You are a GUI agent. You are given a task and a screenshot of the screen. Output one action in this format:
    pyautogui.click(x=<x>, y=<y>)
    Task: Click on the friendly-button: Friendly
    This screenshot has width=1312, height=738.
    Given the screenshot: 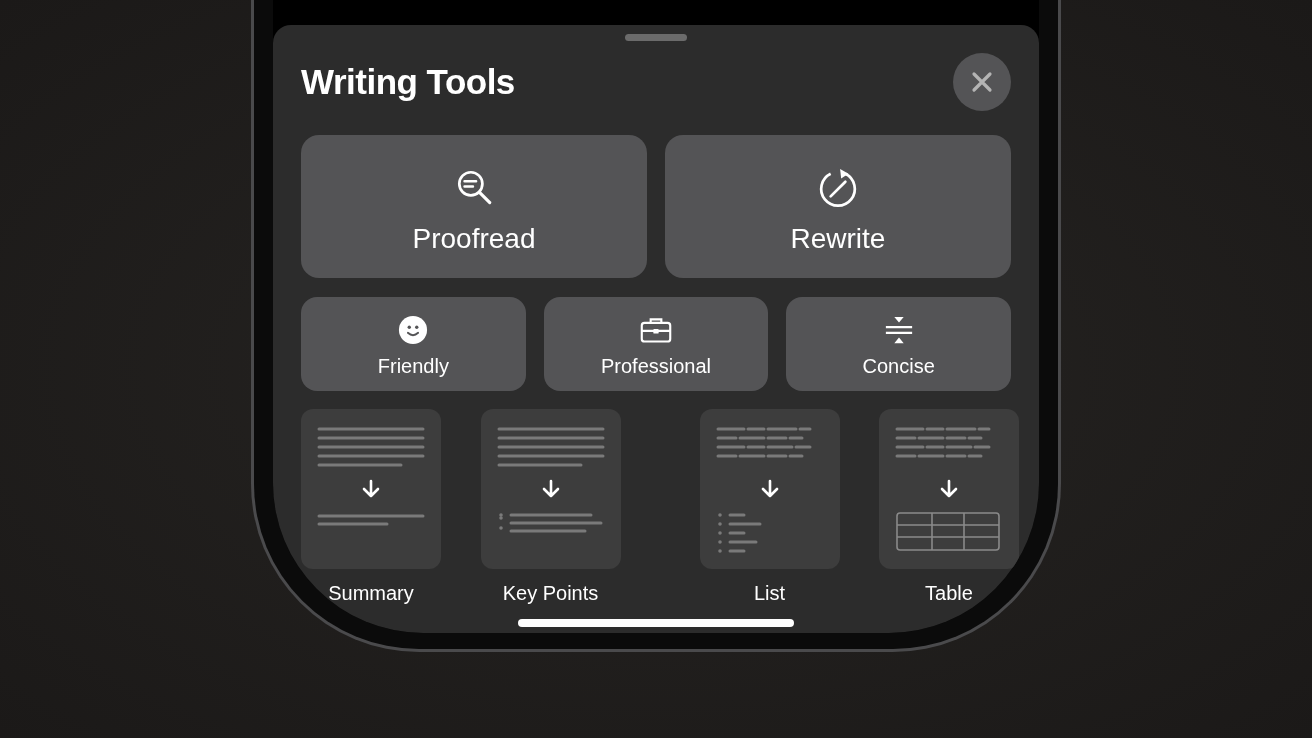 What is the action you would take?
    pyautogui.click(x=413, y=344)
    